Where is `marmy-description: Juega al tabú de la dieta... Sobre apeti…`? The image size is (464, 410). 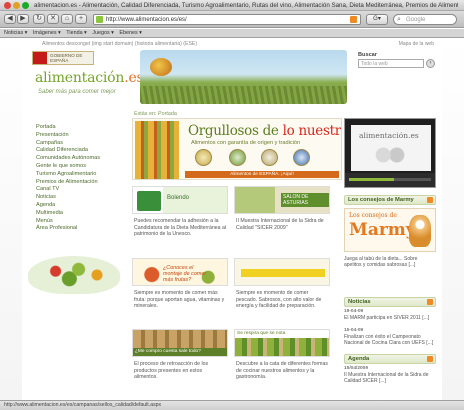 marmy-description: Juega al tabú de la dieta... Sobre apeti… is located at coordinates (381, 262).